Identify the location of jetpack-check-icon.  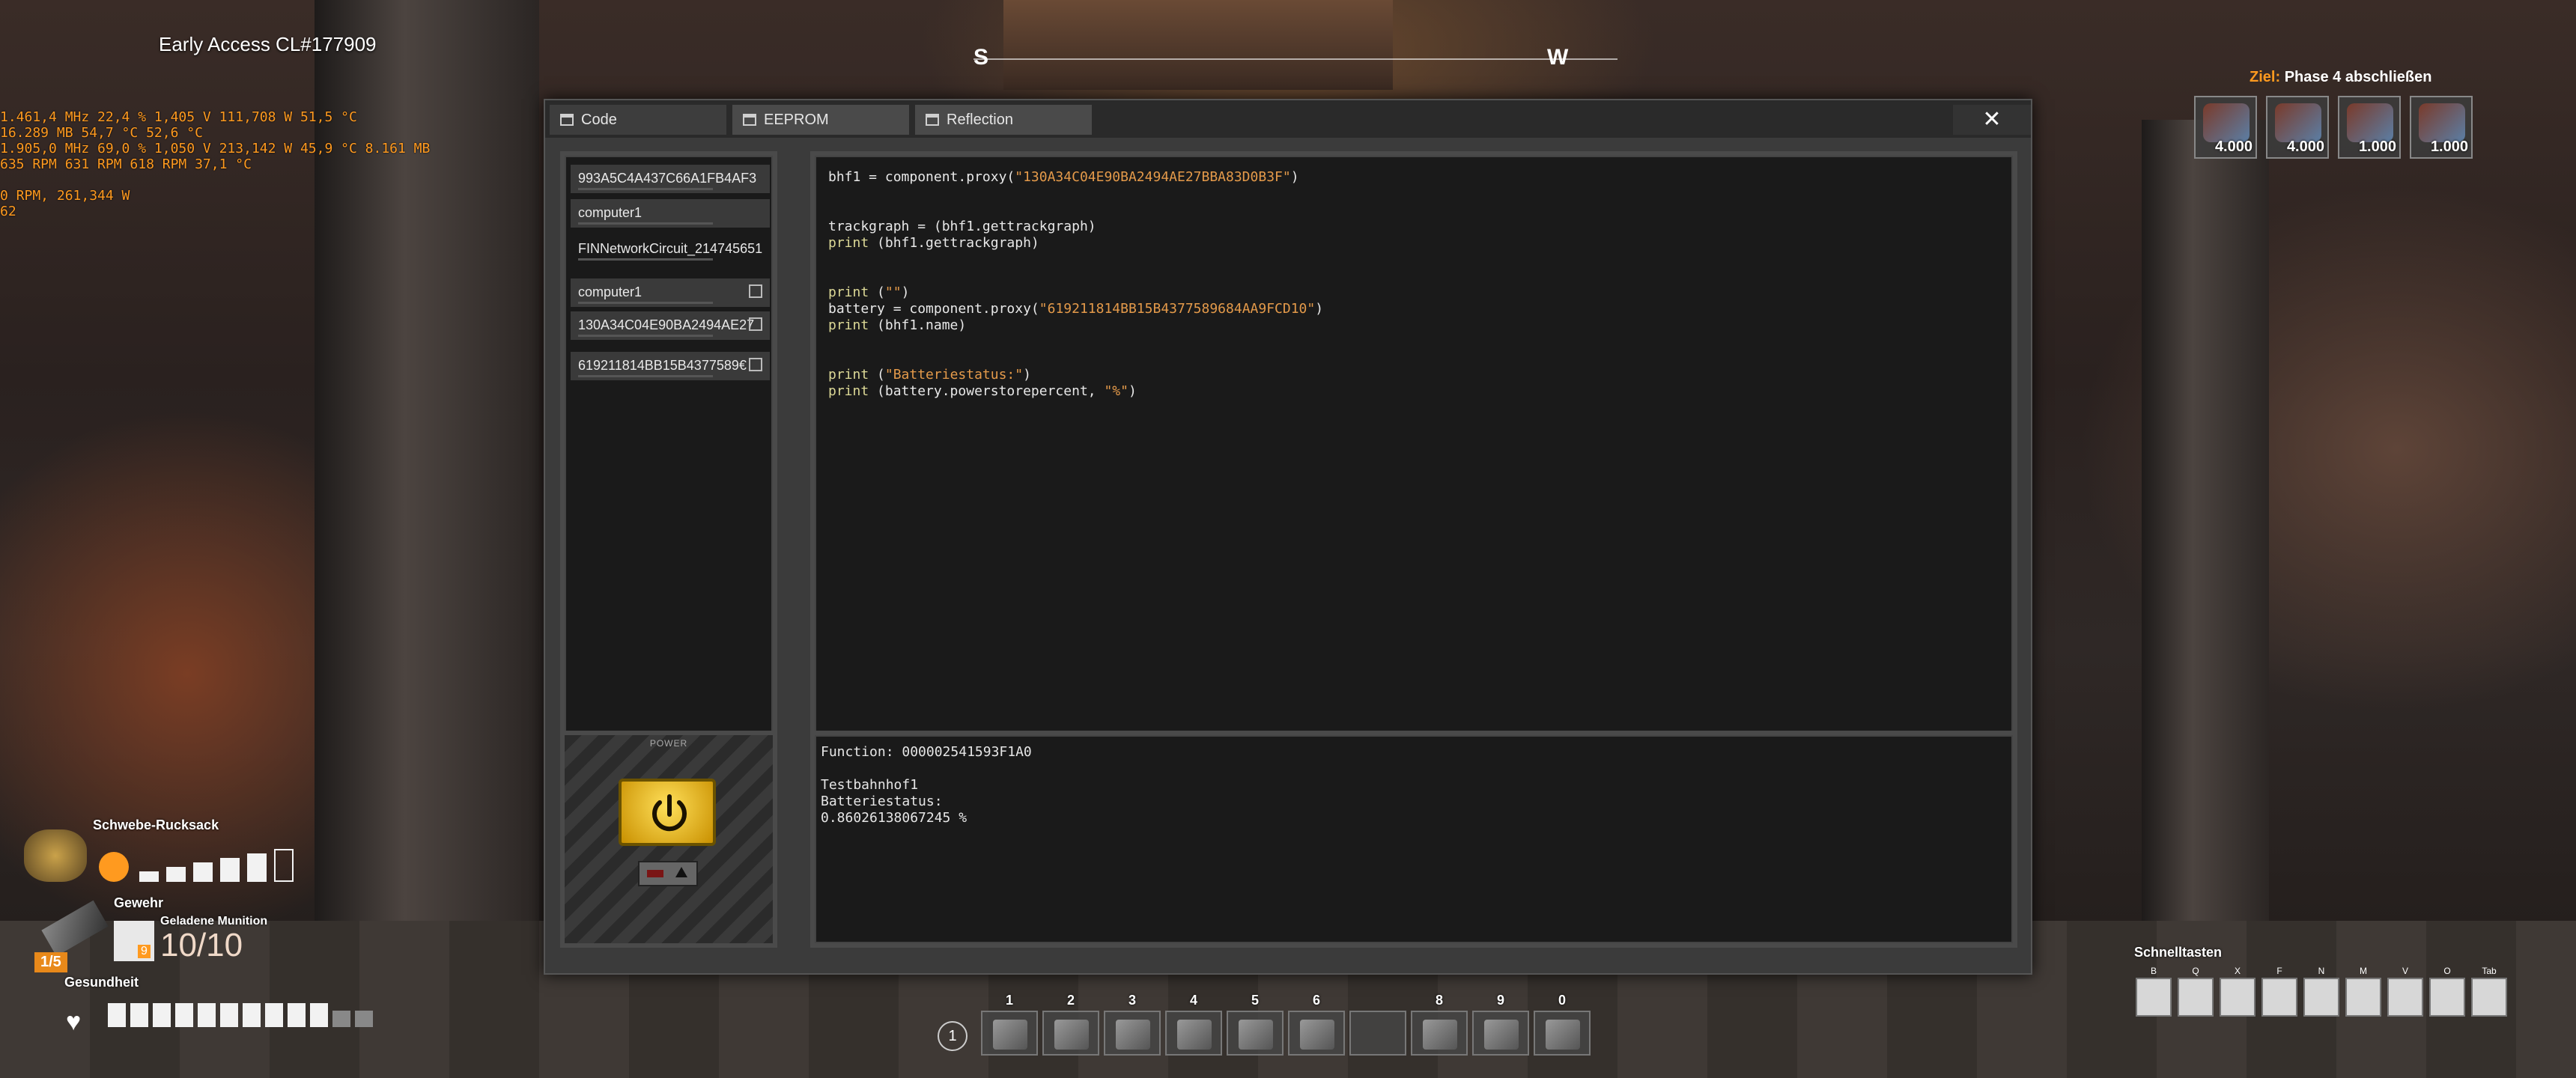
(114, 867).